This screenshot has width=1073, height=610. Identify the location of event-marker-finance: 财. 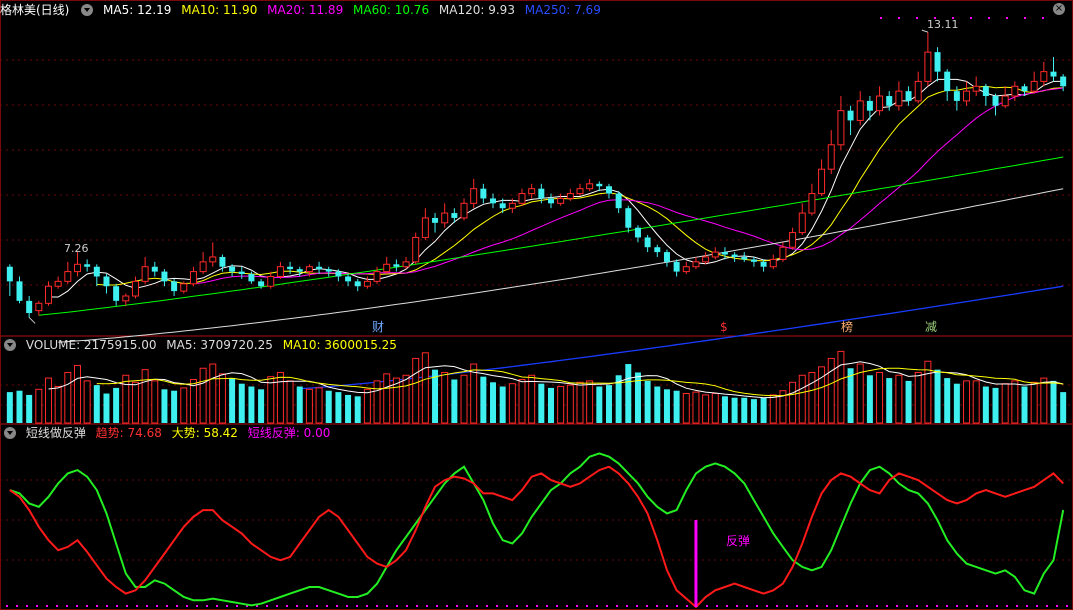
(378, 327).